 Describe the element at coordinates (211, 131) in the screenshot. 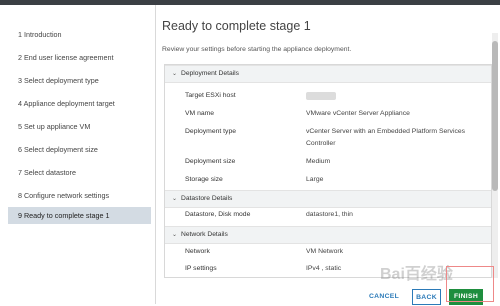

I see `row-label: Deployment type` at that location.